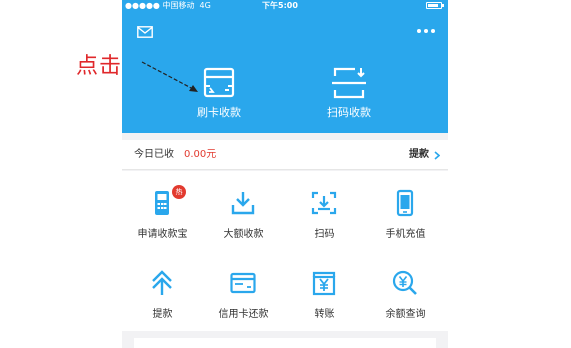 The image size is (571, 348). What do you see at coordinates (349, 83) in the screenshot?
I see `scan-code-icon` at bounding box center [349, 83].